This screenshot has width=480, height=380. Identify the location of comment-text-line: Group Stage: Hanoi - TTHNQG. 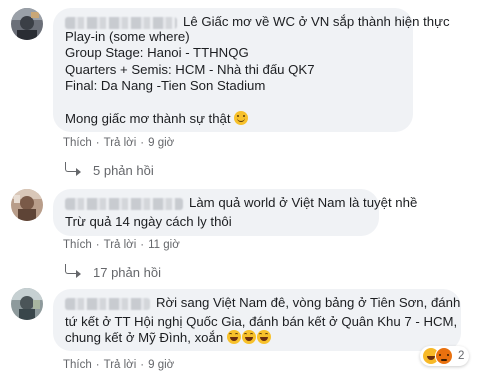
(157, 52).